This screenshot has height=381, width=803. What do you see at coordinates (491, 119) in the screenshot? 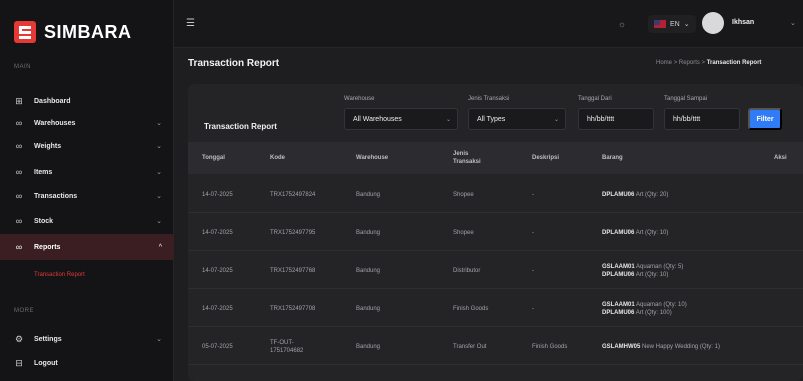
I see `type-select-value: All Types` at bounding box center [491, 119].